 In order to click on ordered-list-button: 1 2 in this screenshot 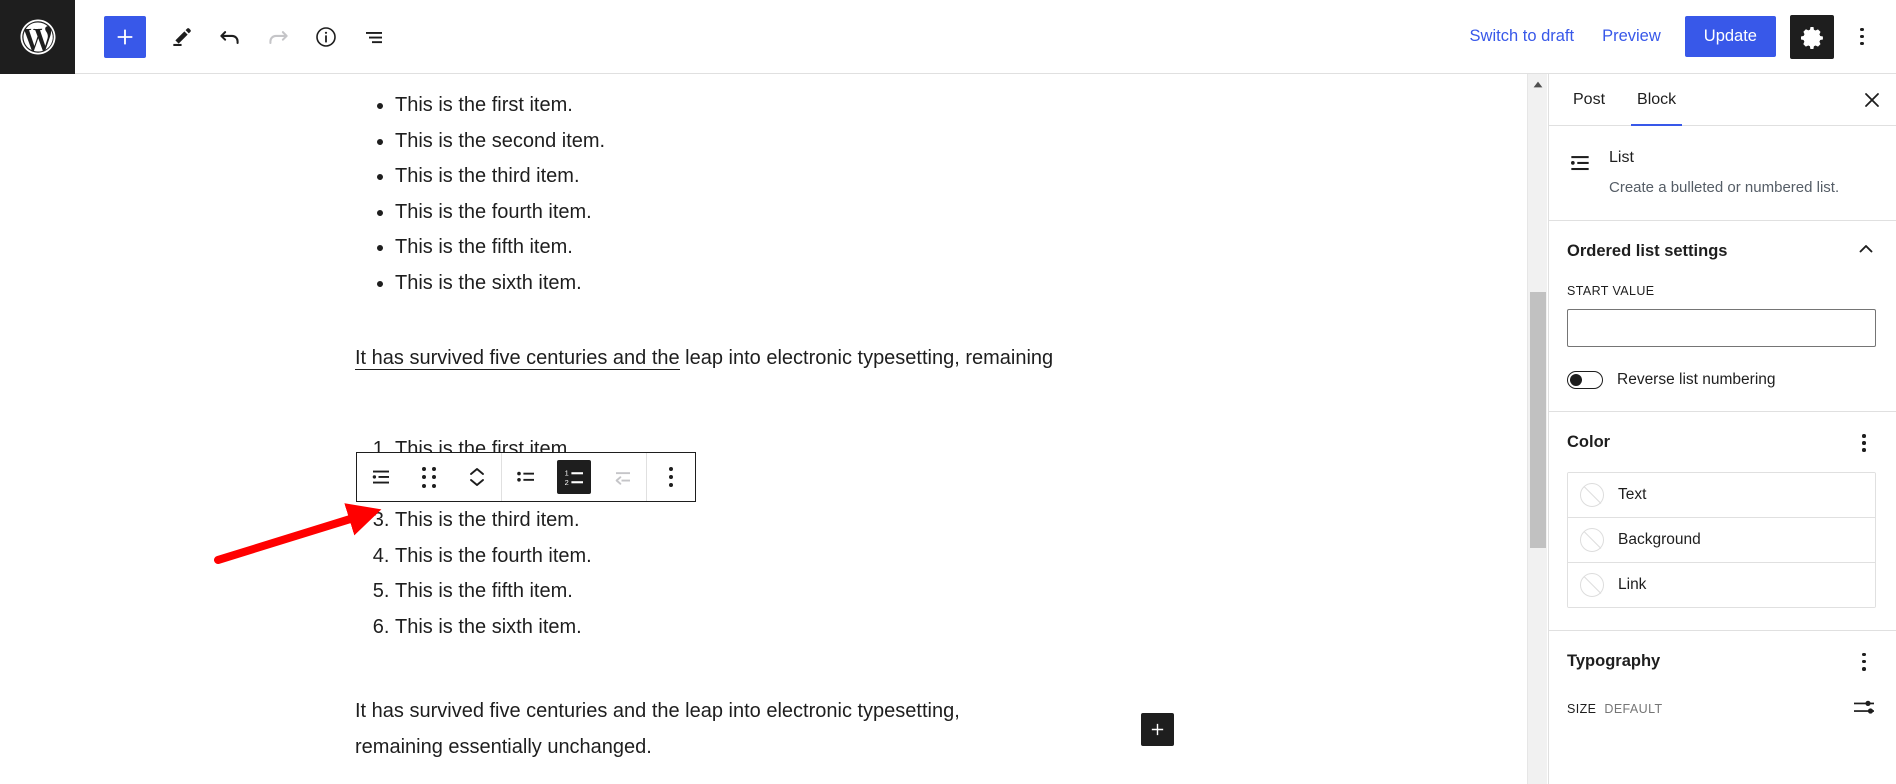, I will do `click(574, 477)`.